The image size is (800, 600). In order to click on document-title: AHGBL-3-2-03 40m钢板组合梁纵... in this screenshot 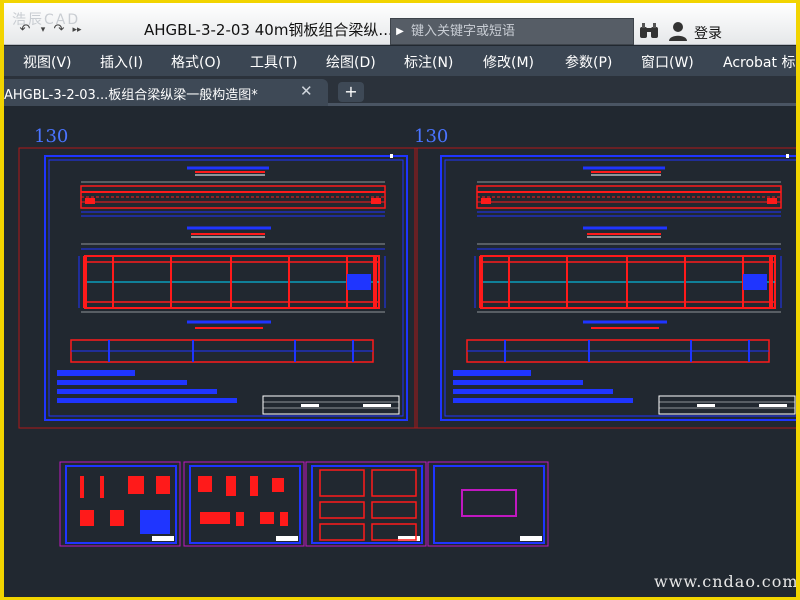, I will do `click(268, 30)`.